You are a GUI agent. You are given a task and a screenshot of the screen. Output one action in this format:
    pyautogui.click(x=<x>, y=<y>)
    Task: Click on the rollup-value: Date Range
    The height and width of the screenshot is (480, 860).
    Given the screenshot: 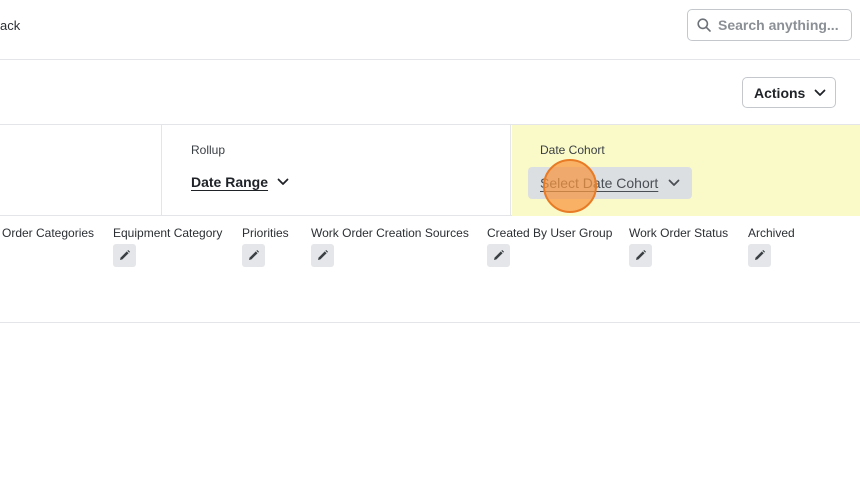 What is the action you would take?
    pyautogui.click(x=230, y=182)
    